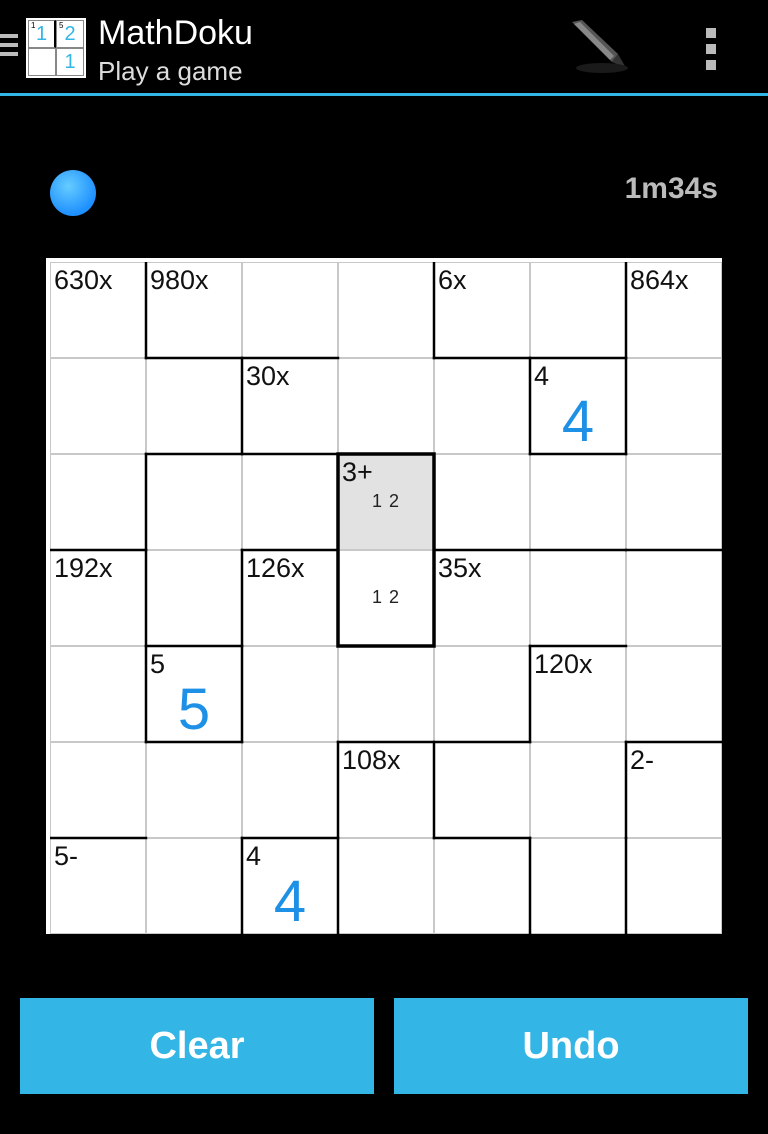  Describe the element at coordinates (642, 760) in the screenshot. I see `cage-clue: 2-` at that location.